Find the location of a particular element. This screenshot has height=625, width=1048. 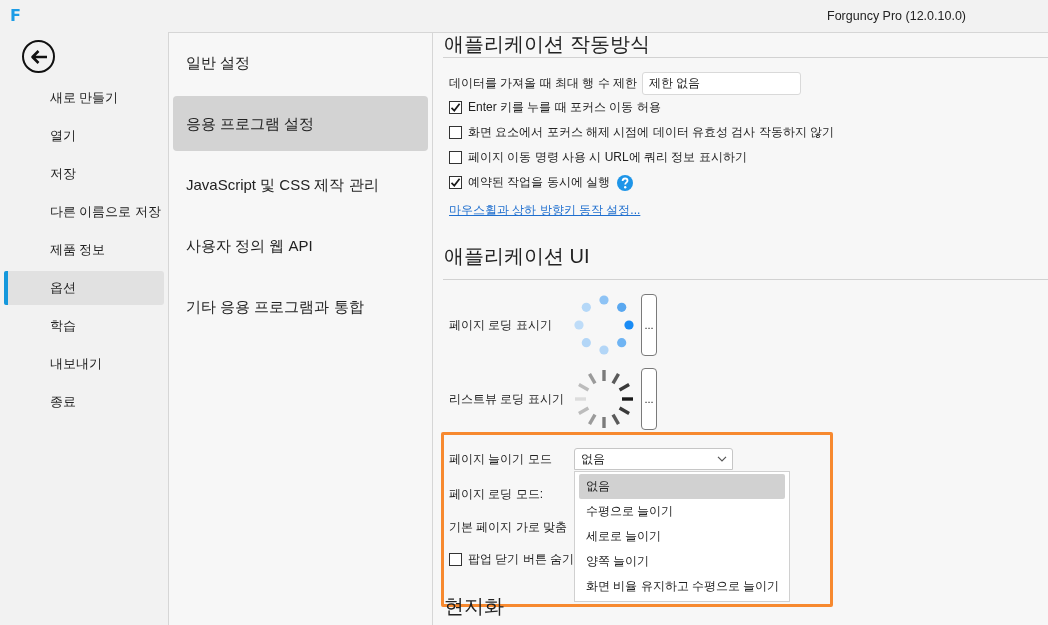

sidebar-item: 내보내기 is located at coordinates (84, 364).